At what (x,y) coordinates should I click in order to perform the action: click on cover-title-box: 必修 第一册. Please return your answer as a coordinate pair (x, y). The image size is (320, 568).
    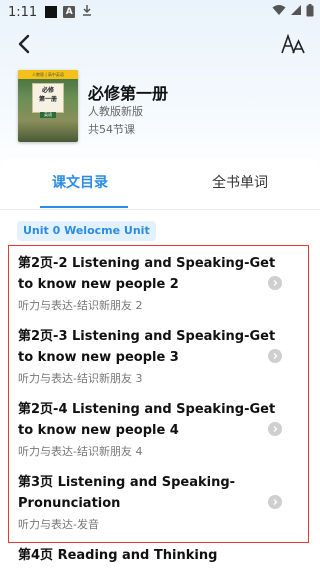
    Looking at the image, I should click on (48, 98).